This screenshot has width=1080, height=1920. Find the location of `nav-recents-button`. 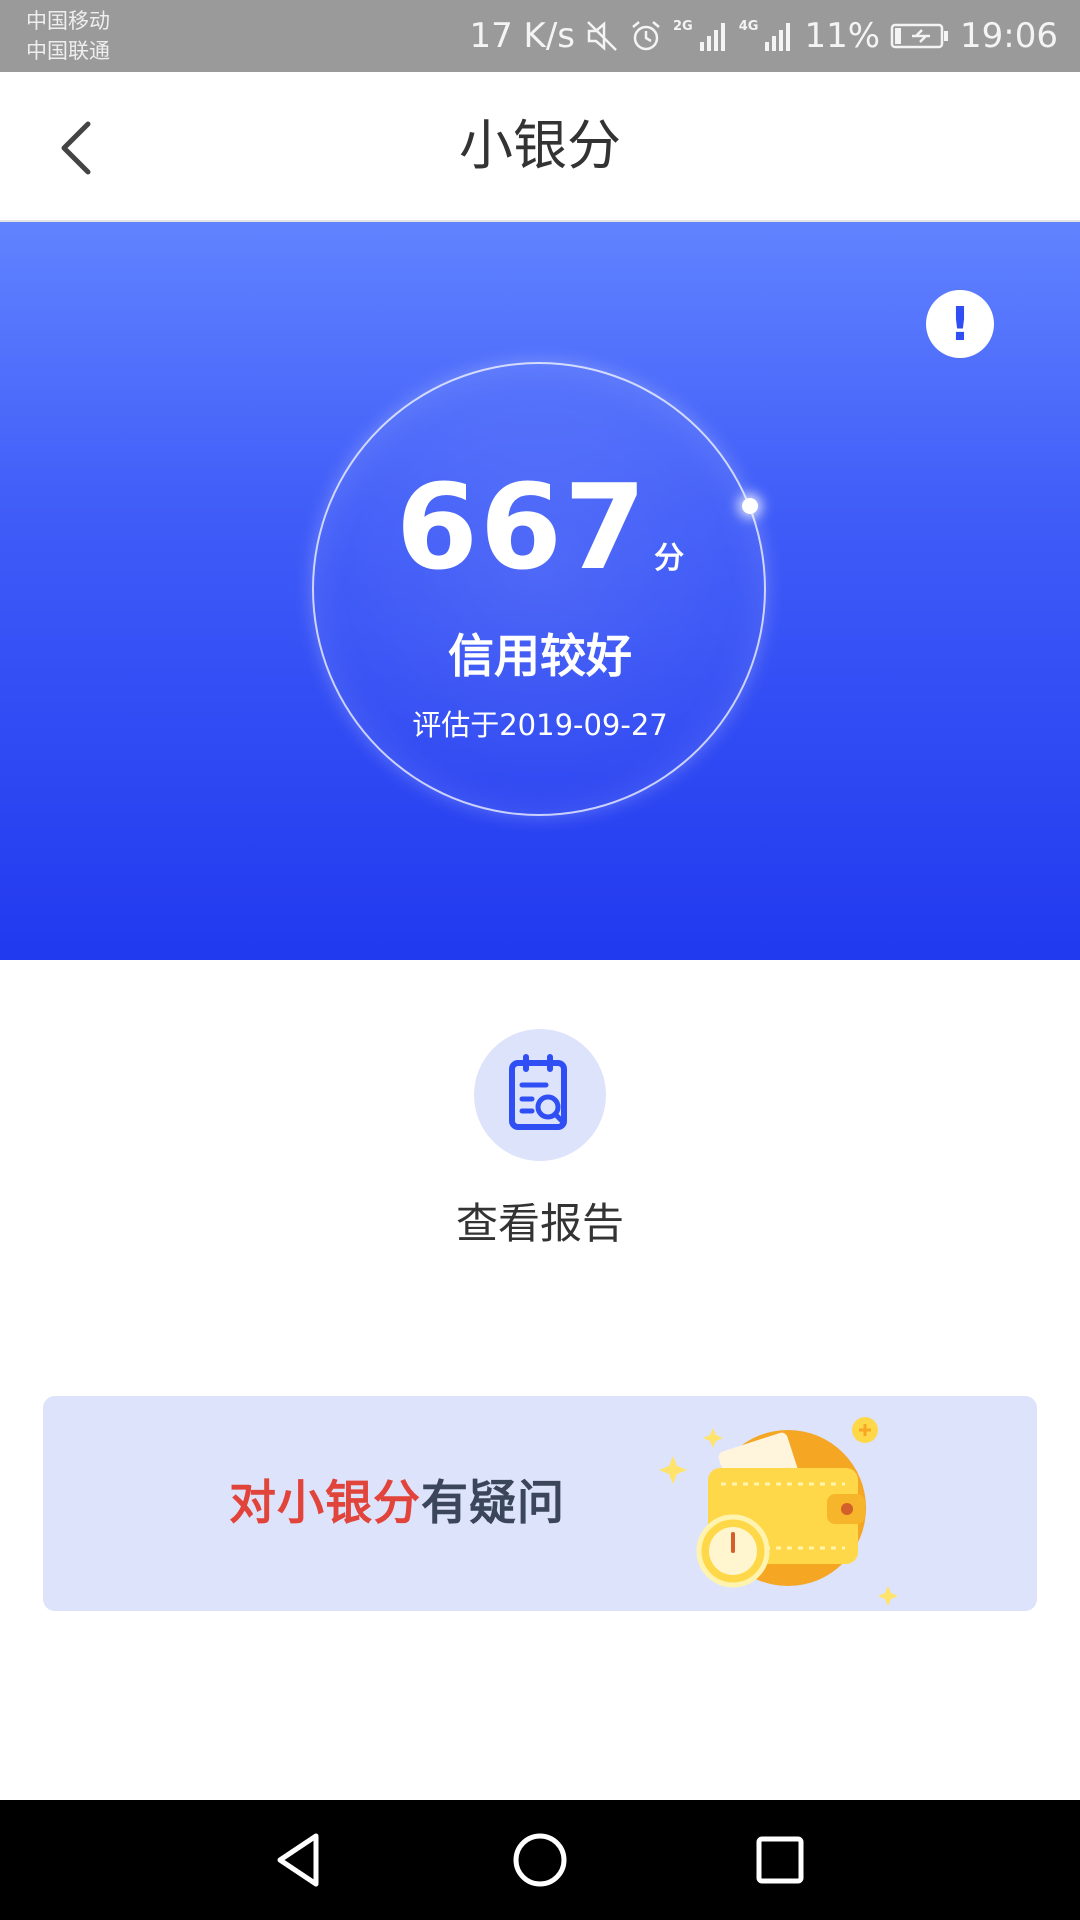

nav-recents-button is located at coordinates (780, 1860).